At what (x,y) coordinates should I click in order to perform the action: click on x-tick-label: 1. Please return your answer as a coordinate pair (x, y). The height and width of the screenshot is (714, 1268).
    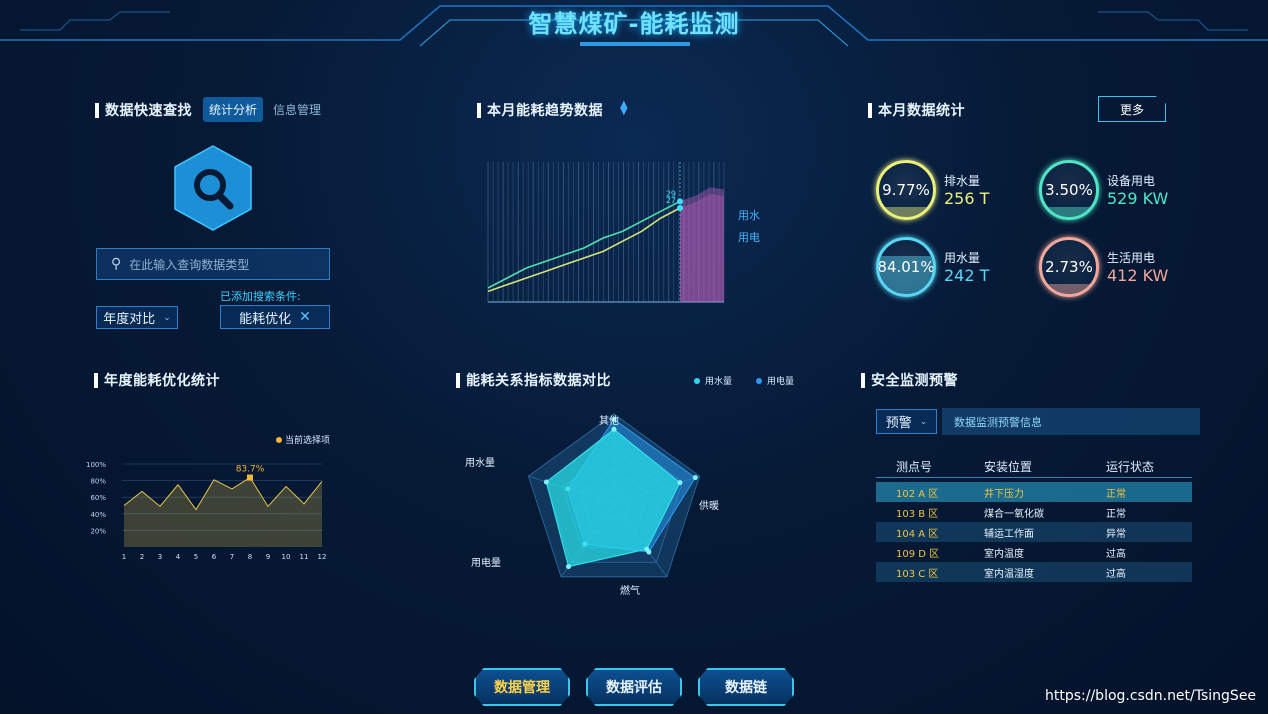
    Looking at the image, I should click on (124, 557).